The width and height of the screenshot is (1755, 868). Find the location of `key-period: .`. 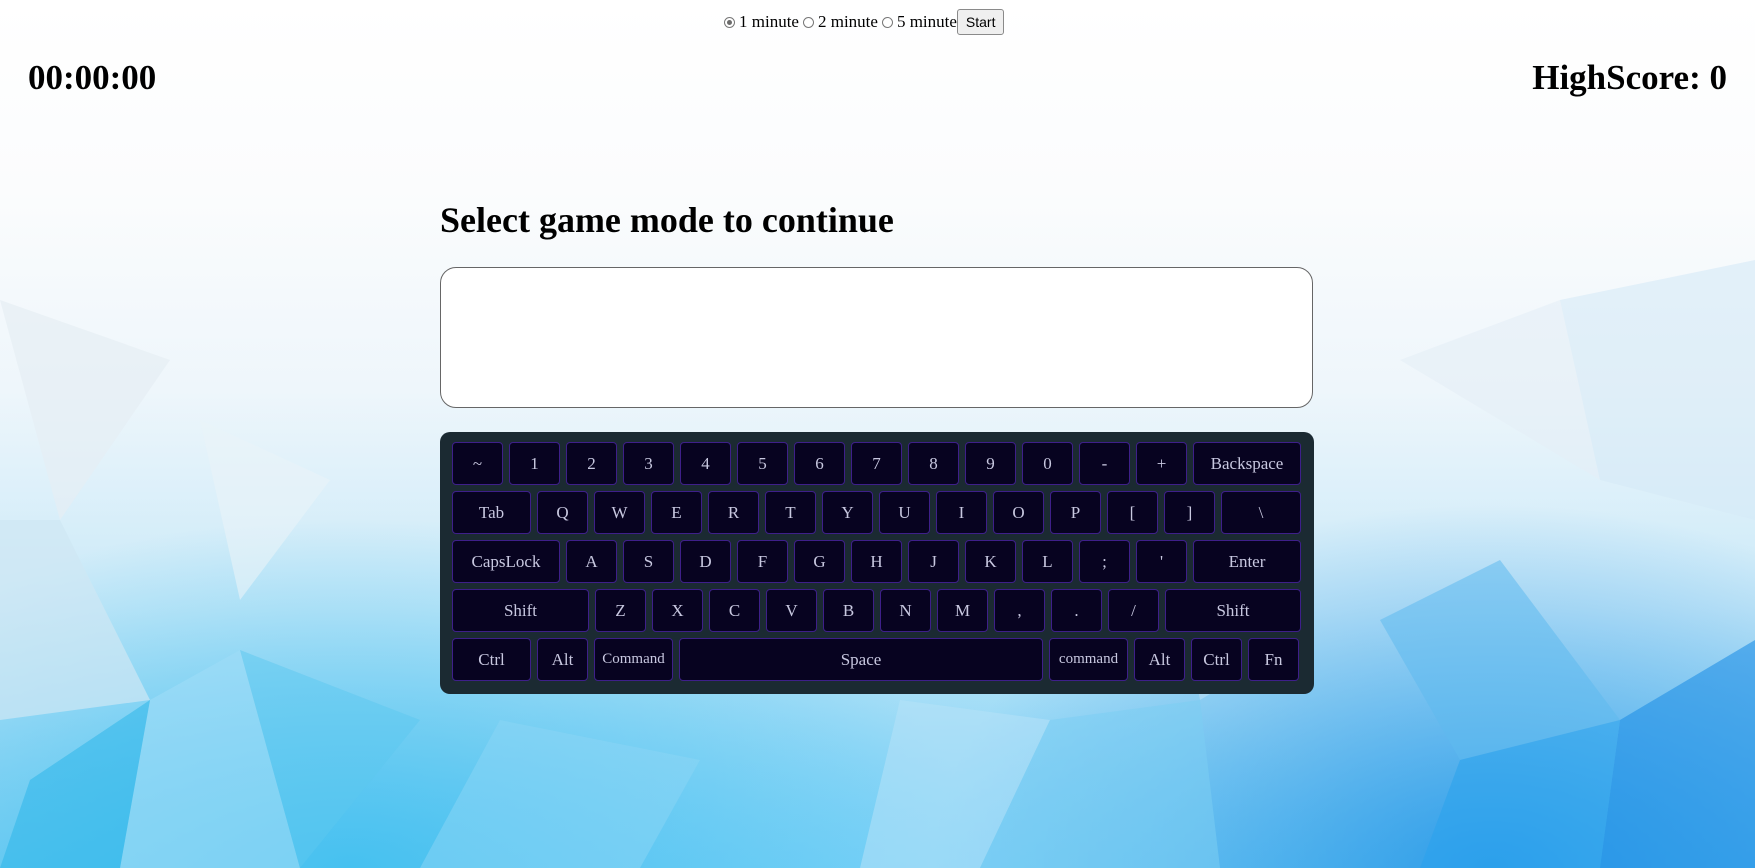

key-period: . is located at coordinates (1076, 610).